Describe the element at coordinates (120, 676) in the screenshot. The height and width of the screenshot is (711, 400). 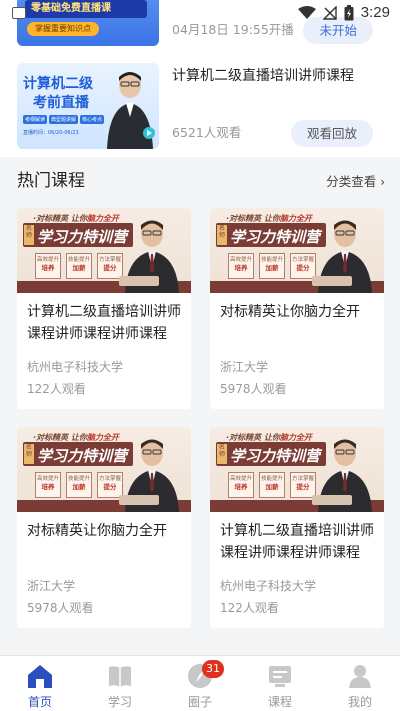
I see `book-icon` at that location.